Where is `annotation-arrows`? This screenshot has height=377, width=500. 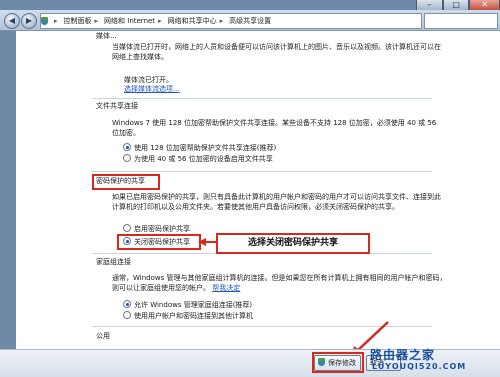 annotation-arrows is located at coordinates (293, 297).